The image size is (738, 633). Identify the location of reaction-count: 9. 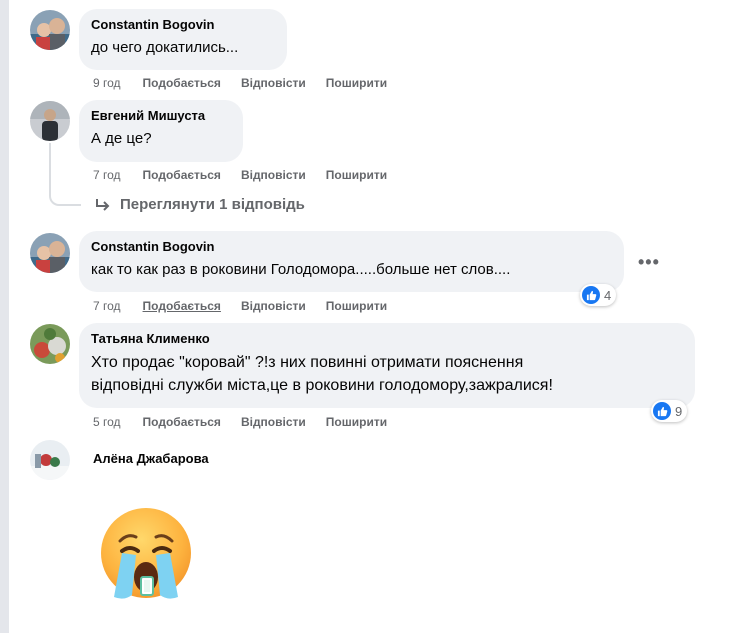
(679, 411).